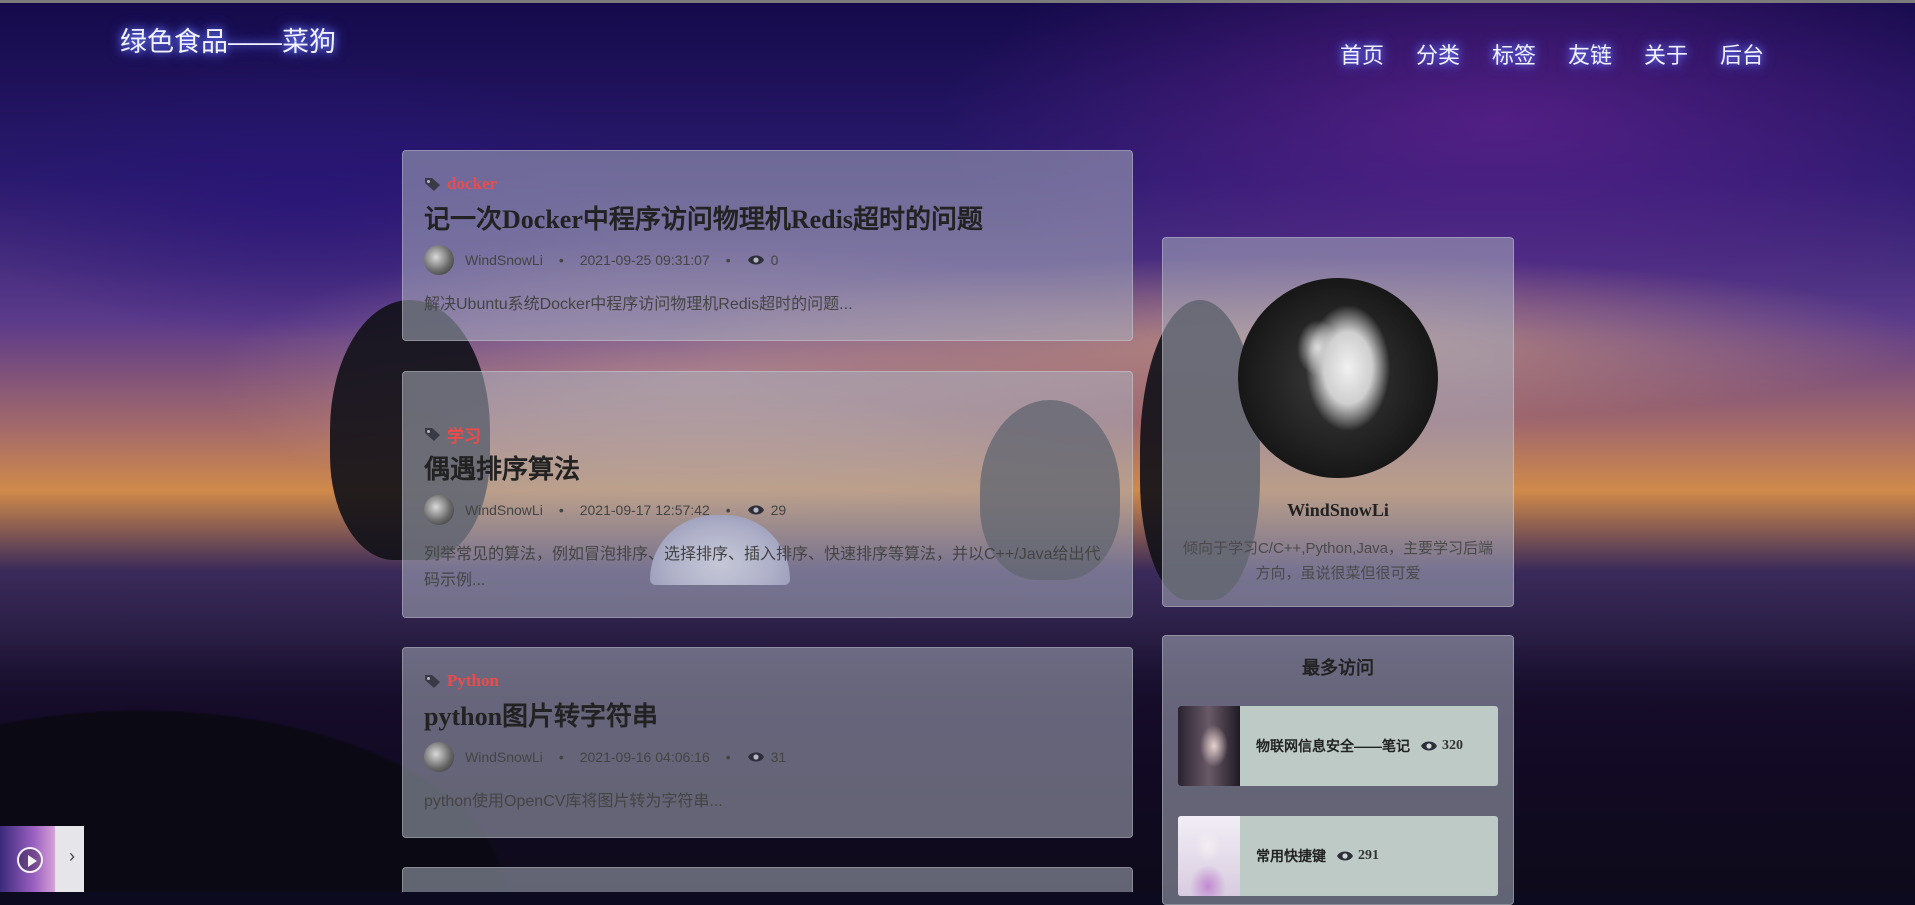 The height and width of the screenshot is (905, 1915). I want to click on most-visited-title: 最多访问, so click(1338, 668).